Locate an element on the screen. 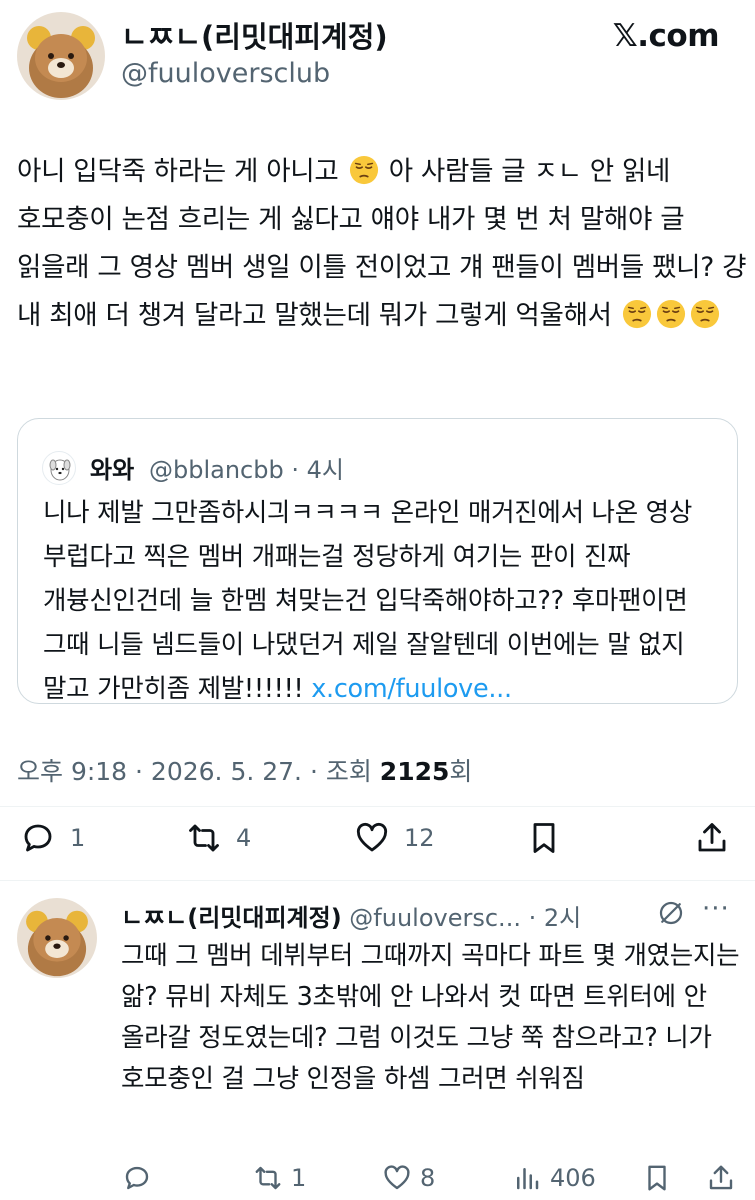 This screenshot has height=1200, width=755. divider is located at coordinates (377, 806).